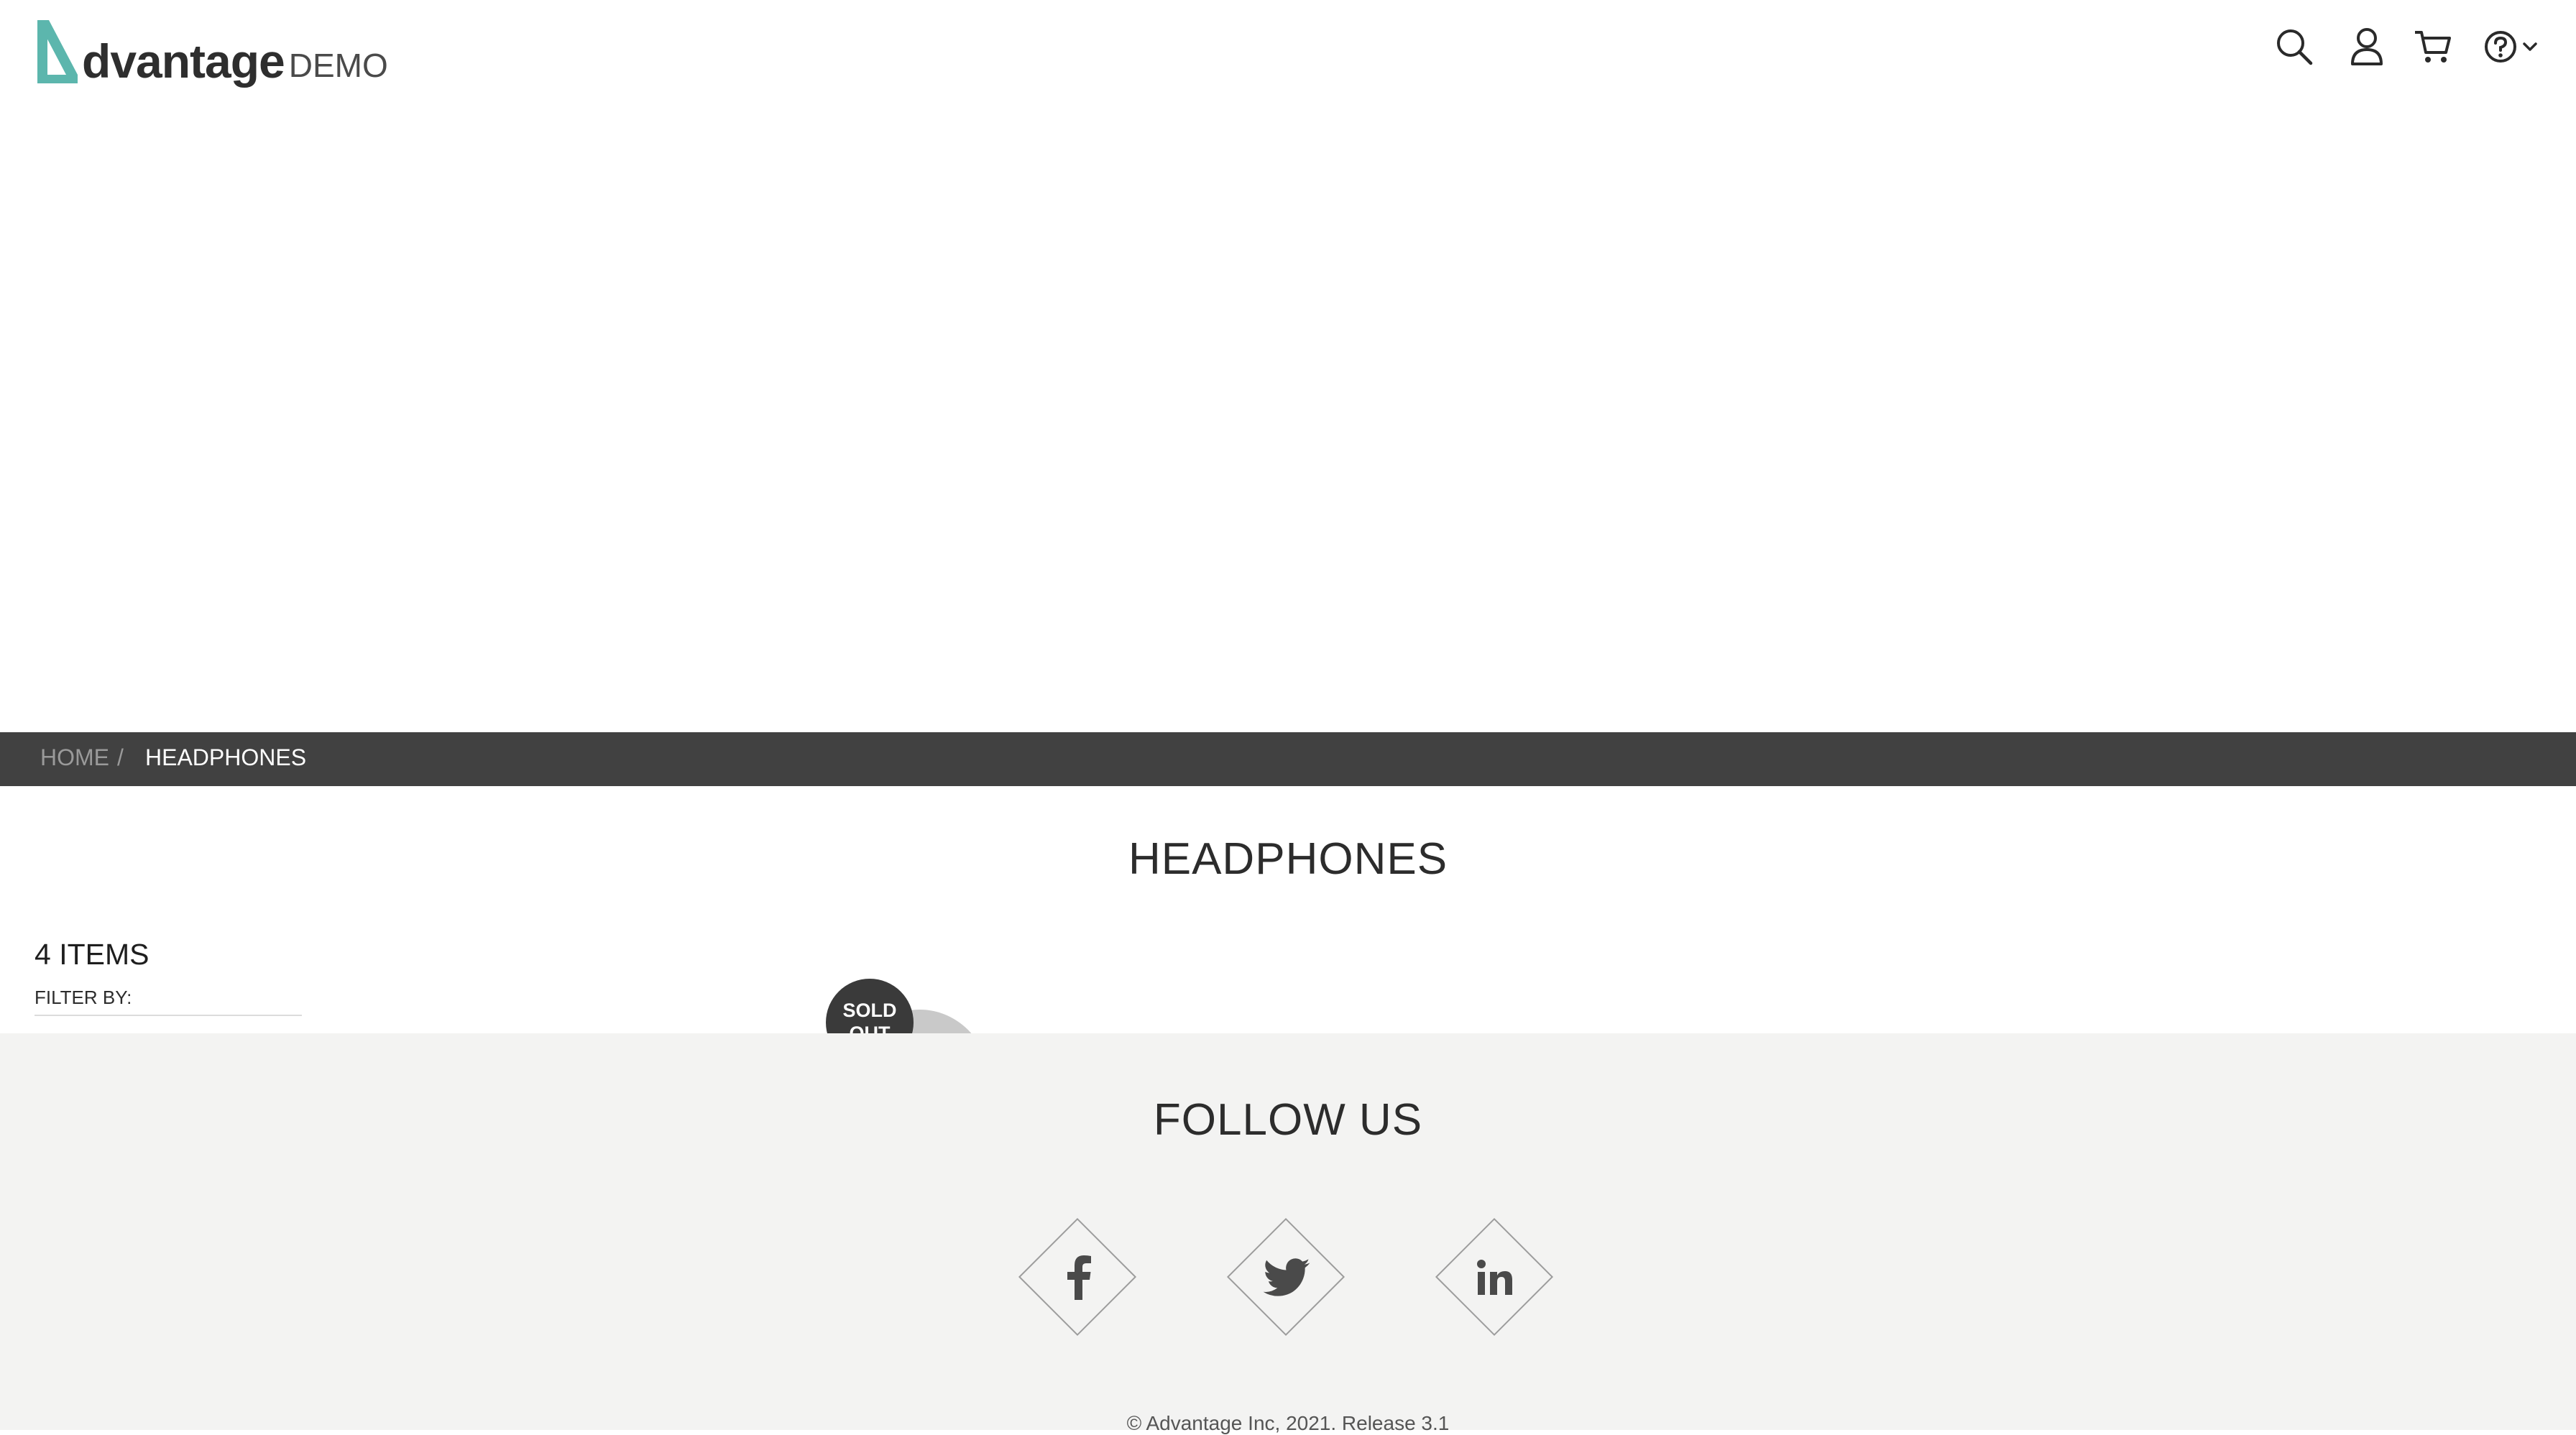 Image resolution: width=2576 pixels, height=1435 pixels. I want to click on follow-us-title: FOLLOW US, so click(1288, 1120).